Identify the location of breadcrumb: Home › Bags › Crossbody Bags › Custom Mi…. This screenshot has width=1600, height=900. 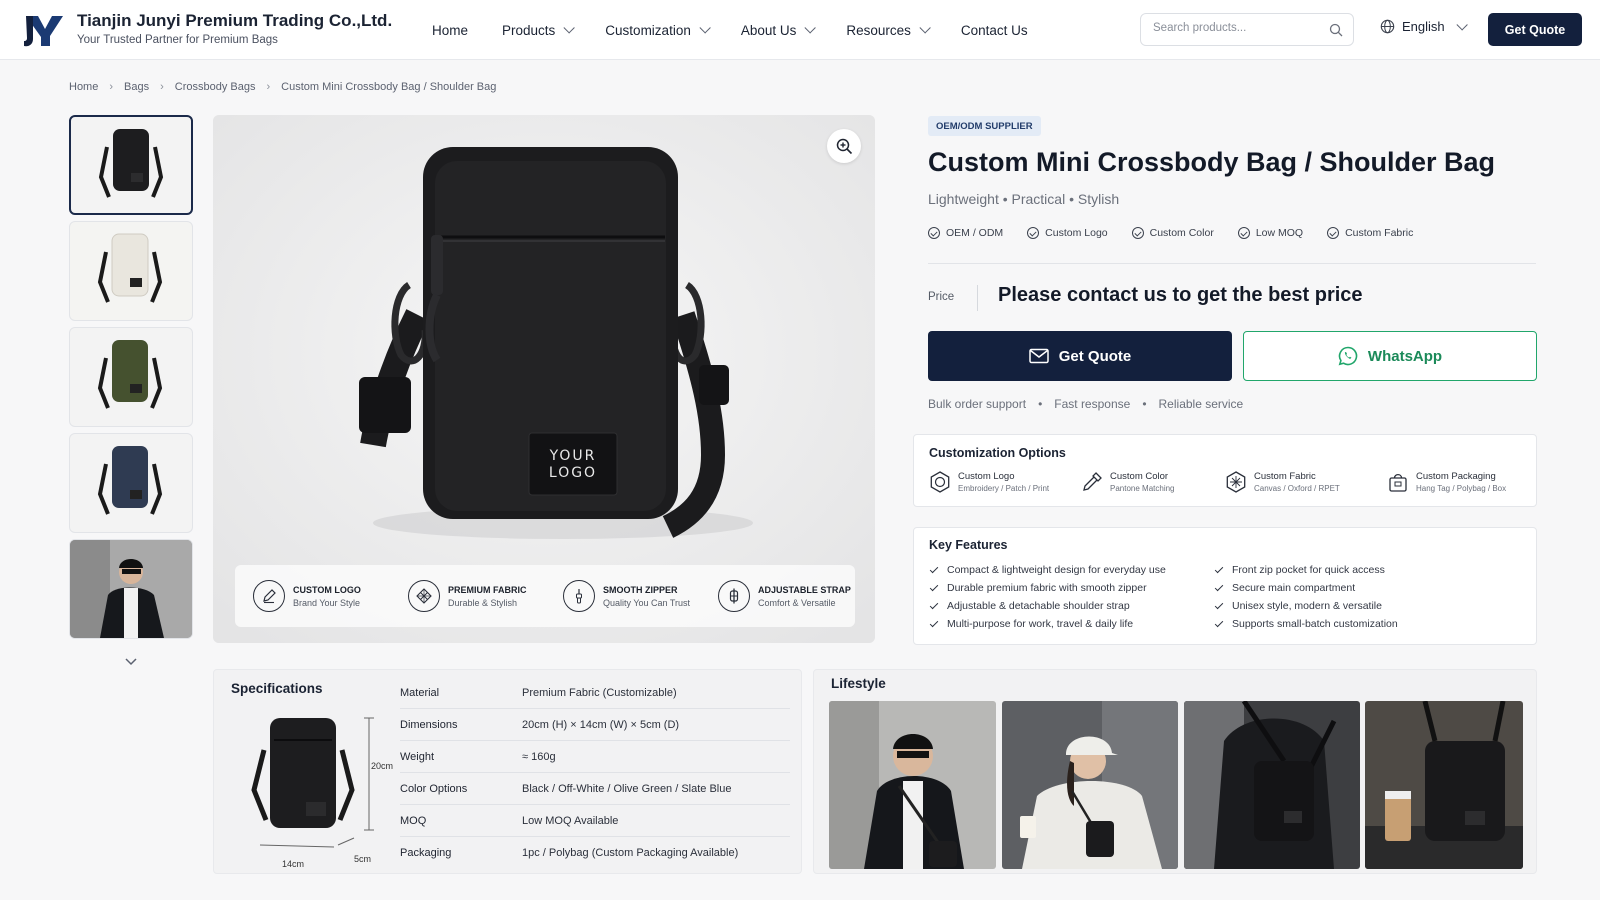
(282, 87).